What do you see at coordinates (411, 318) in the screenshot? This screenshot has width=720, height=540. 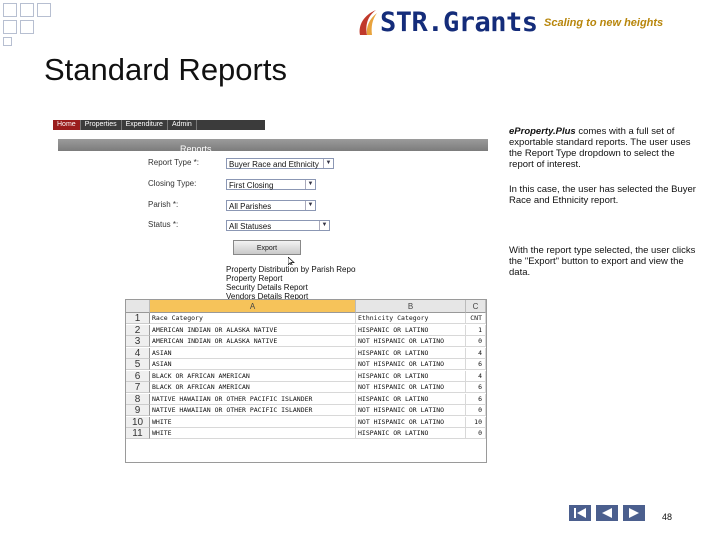 I see `cell-ethnicity-category: Ethnicity Category` at bounding box center [411, 318].